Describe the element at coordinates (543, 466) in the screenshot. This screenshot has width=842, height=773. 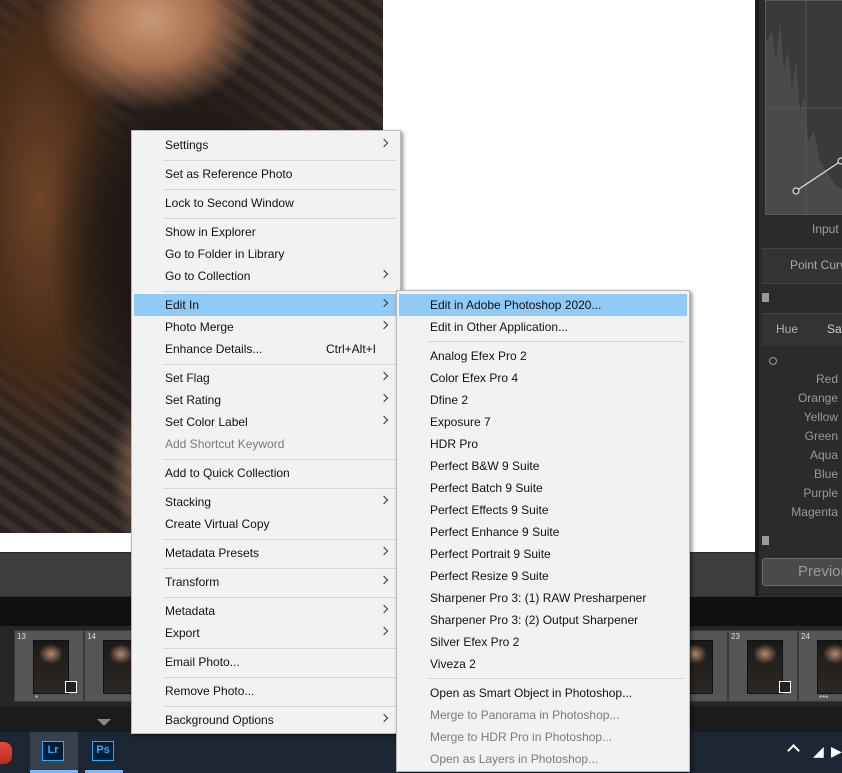
I see `submenu-item-perfect-bandw-9-suite: Perfect B&W 9 Suite` at that location.